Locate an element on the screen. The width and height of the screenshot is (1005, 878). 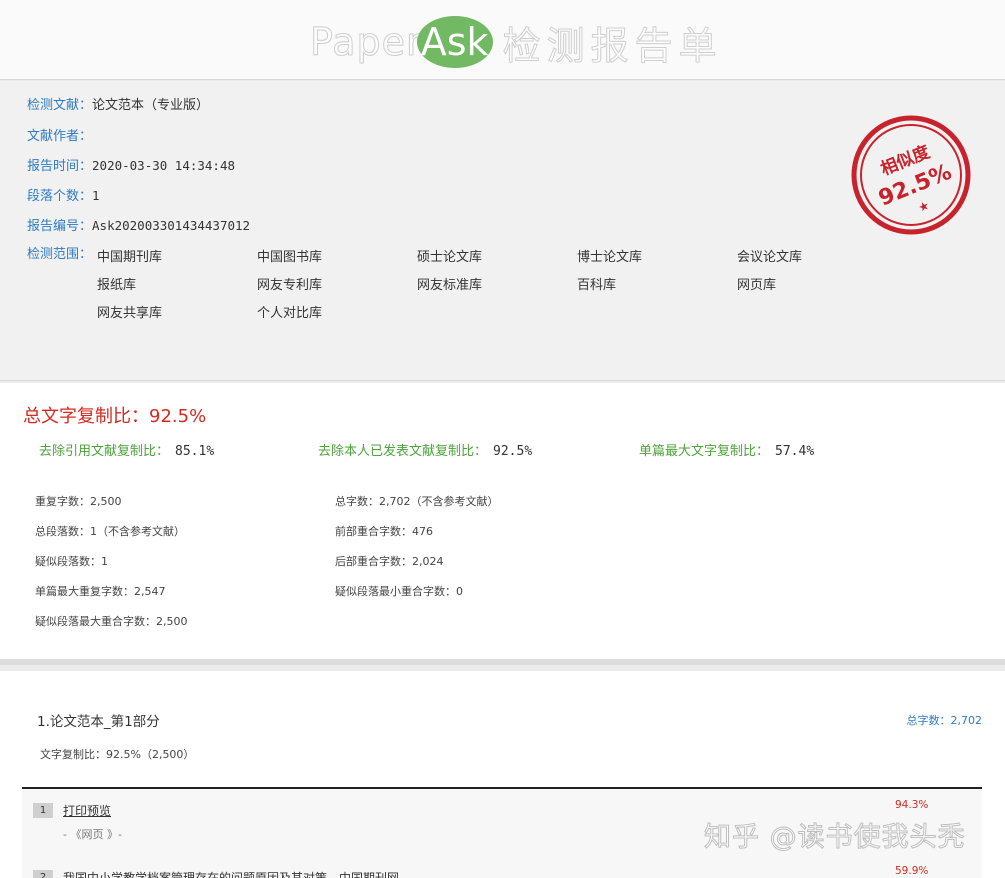
scope-item: 百科库 is located at coordinates (597, 285).